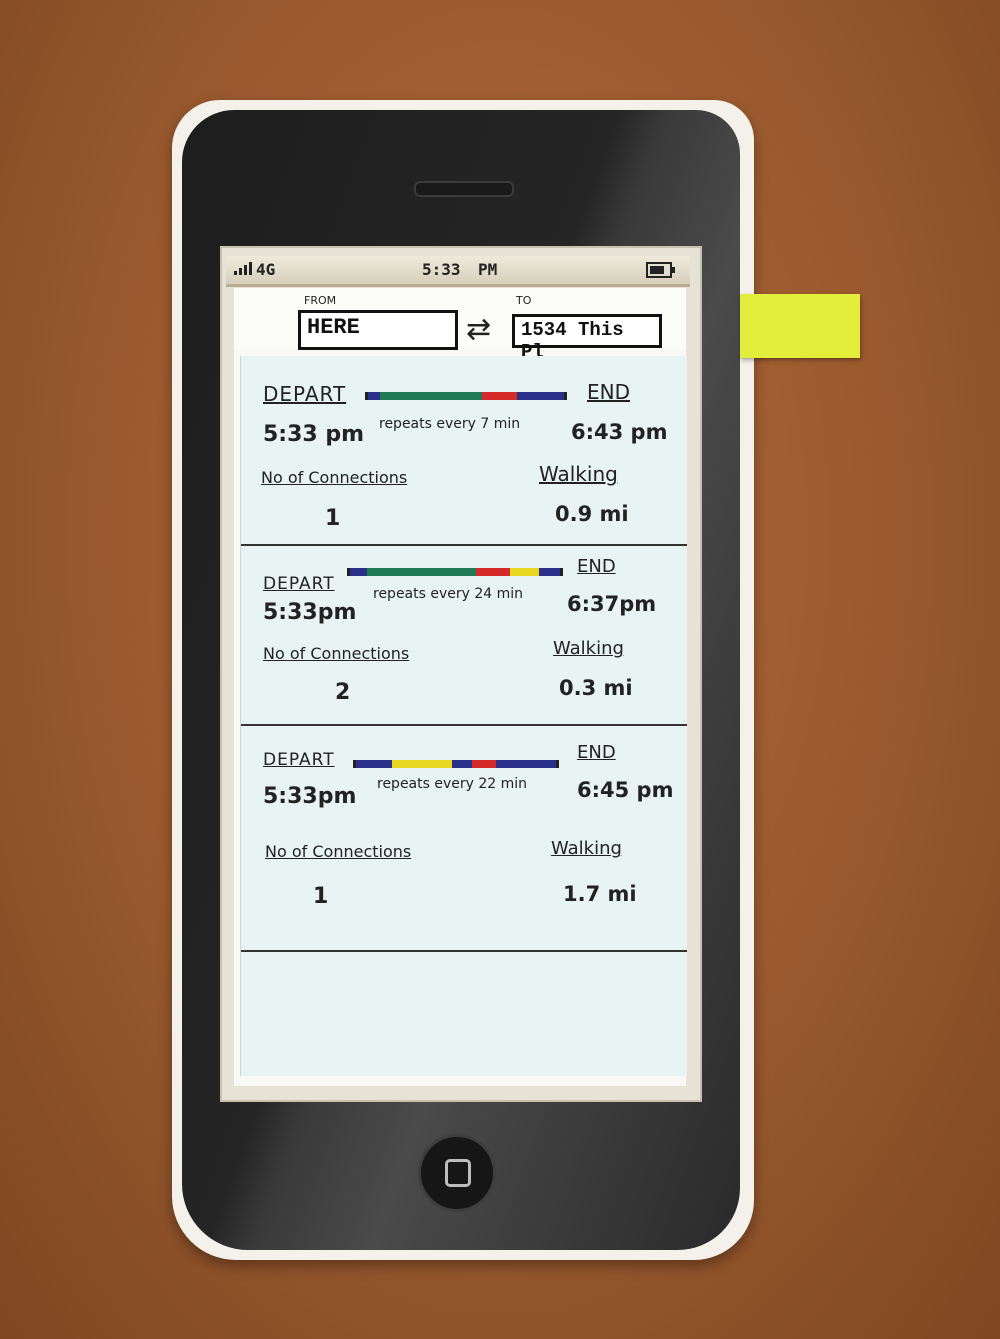 This screenshot has height=1339, width=1000. I want to click on status-ampm: PM, so click(488, 269).